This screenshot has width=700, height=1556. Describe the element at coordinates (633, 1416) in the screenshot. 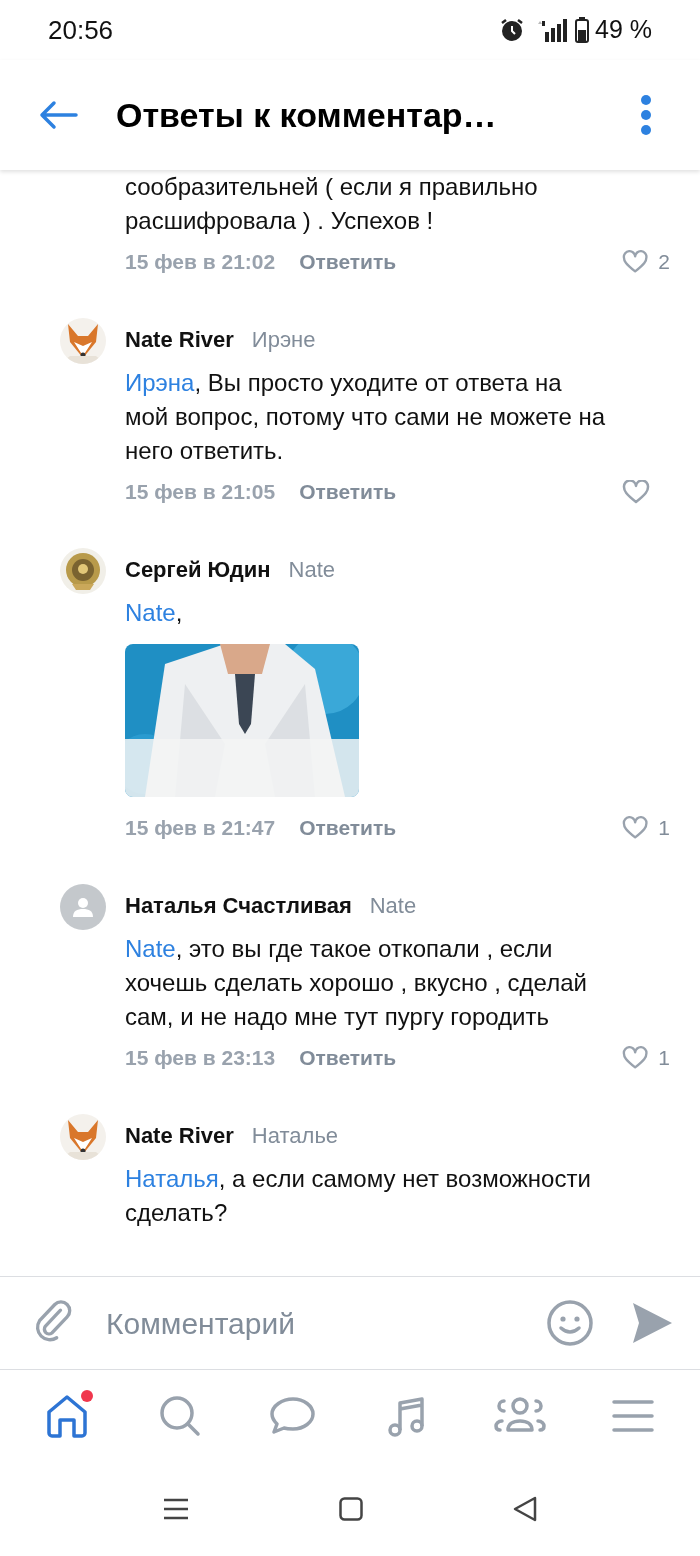

I see `menu-icon` at that location.